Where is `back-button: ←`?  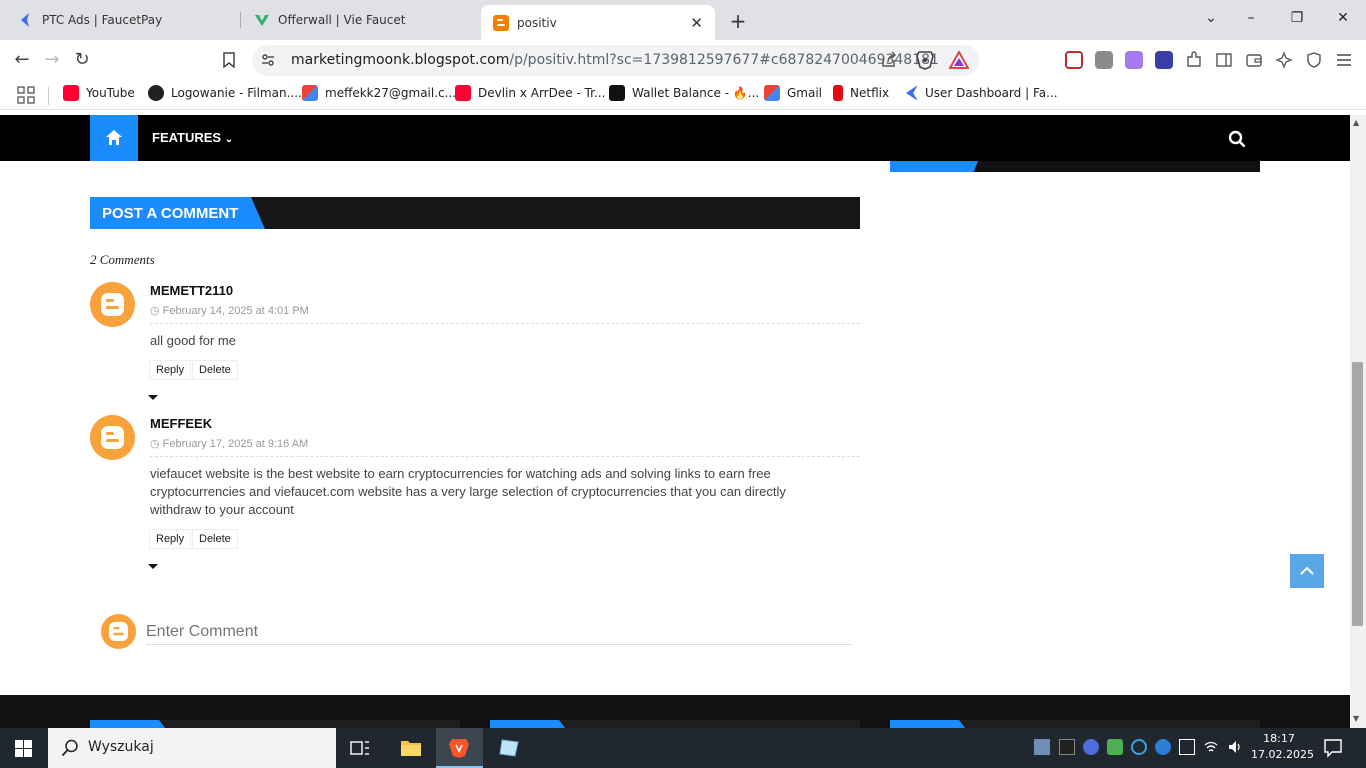 back-button: ← is located at coordinates (22, 60).